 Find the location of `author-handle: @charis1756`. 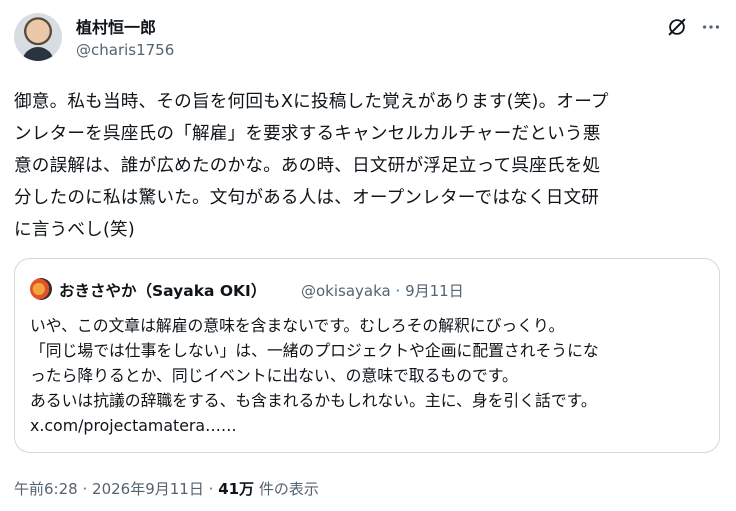

author-handle: @charis1756 is located at coordinates (125, 50).